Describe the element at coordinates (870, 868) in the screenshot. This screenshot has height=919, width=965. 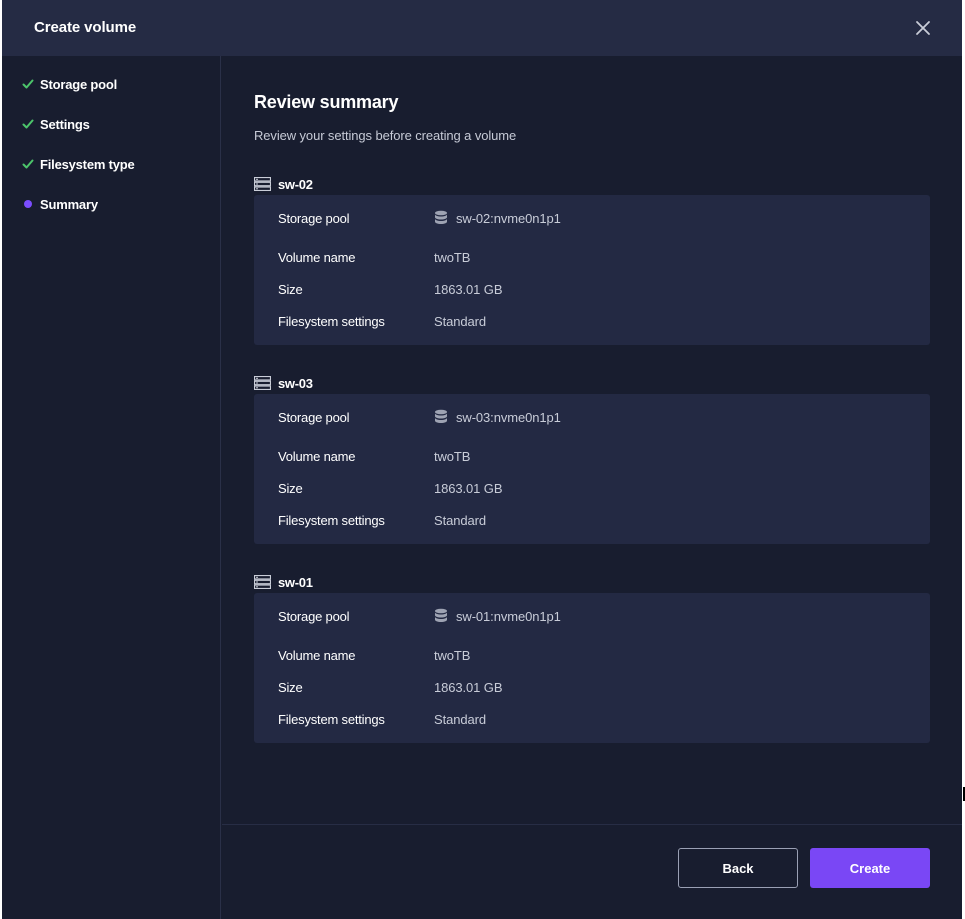
I see `create-button: Create` at that location.